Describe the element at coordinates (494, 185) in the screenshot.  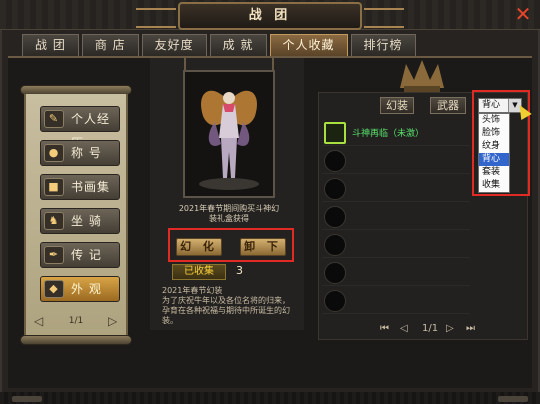
I see `dropdown-option: 收集` at that location.